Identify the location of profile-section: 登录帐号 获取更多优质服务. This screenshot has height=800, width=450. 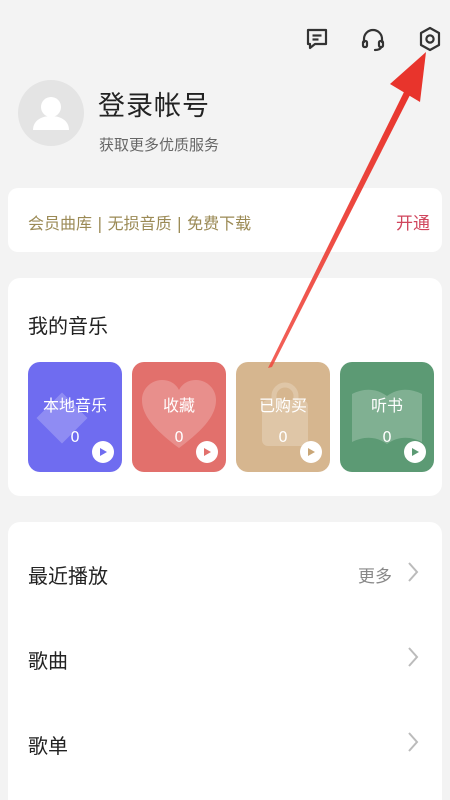
(228, 125).